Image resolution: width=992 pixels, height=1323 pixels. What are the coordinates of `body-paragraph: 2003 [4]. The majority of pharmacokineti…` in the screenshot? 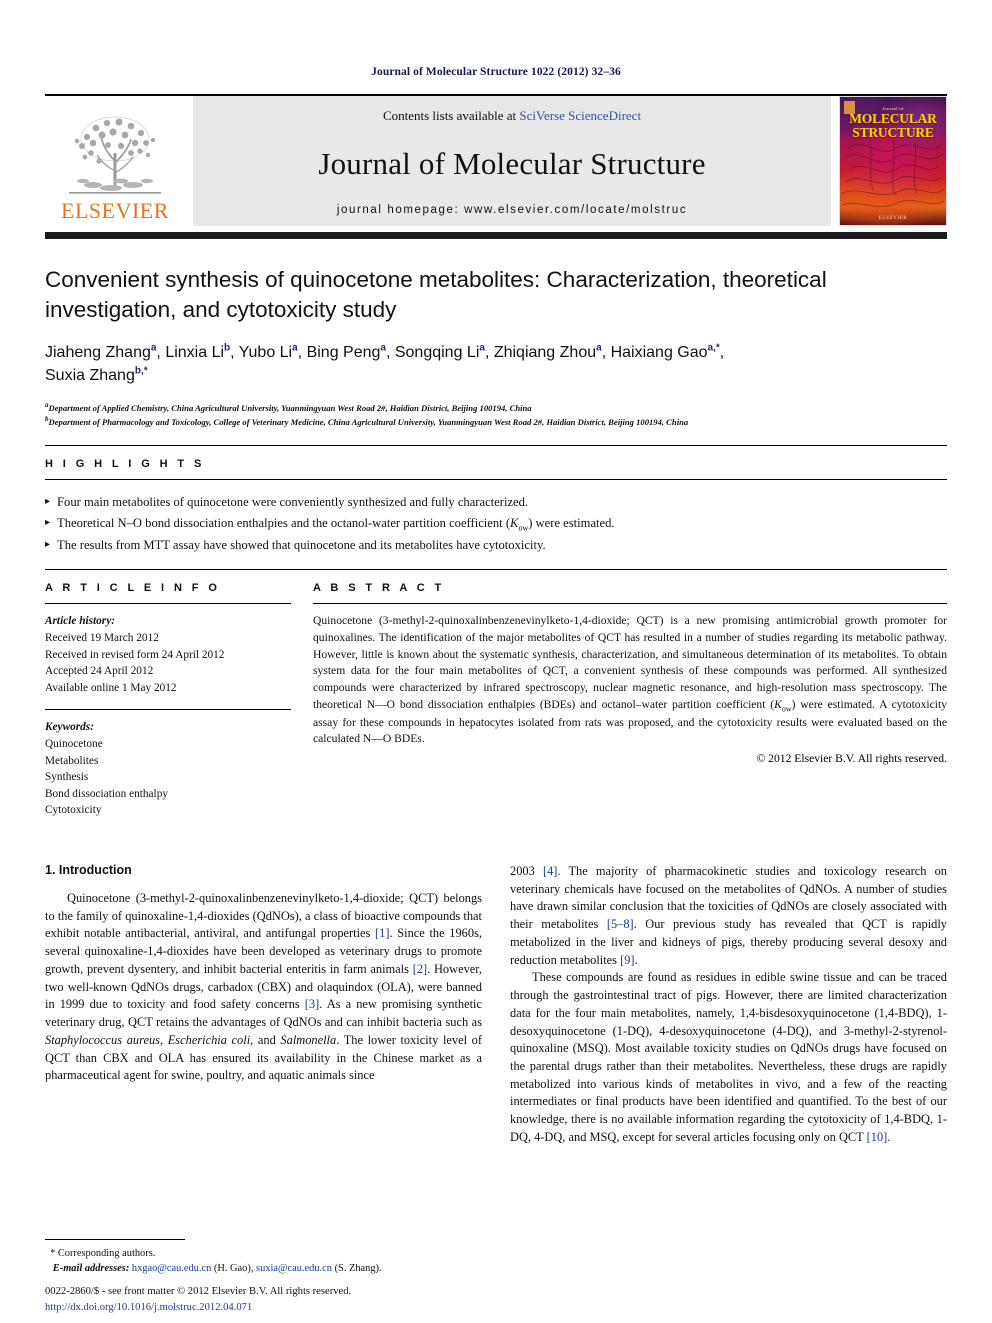 It's located at (728, 915).